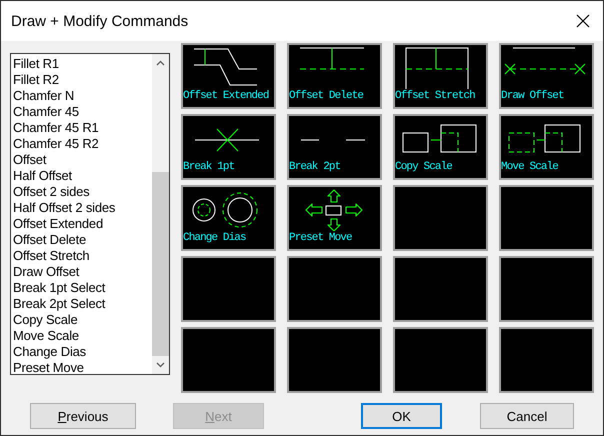 Image resolution: width=604 pixels, height=436 pixels. Describe the element at coordinates (160, 365) in the screenshot. I see `scroll-down-icon` at that location.